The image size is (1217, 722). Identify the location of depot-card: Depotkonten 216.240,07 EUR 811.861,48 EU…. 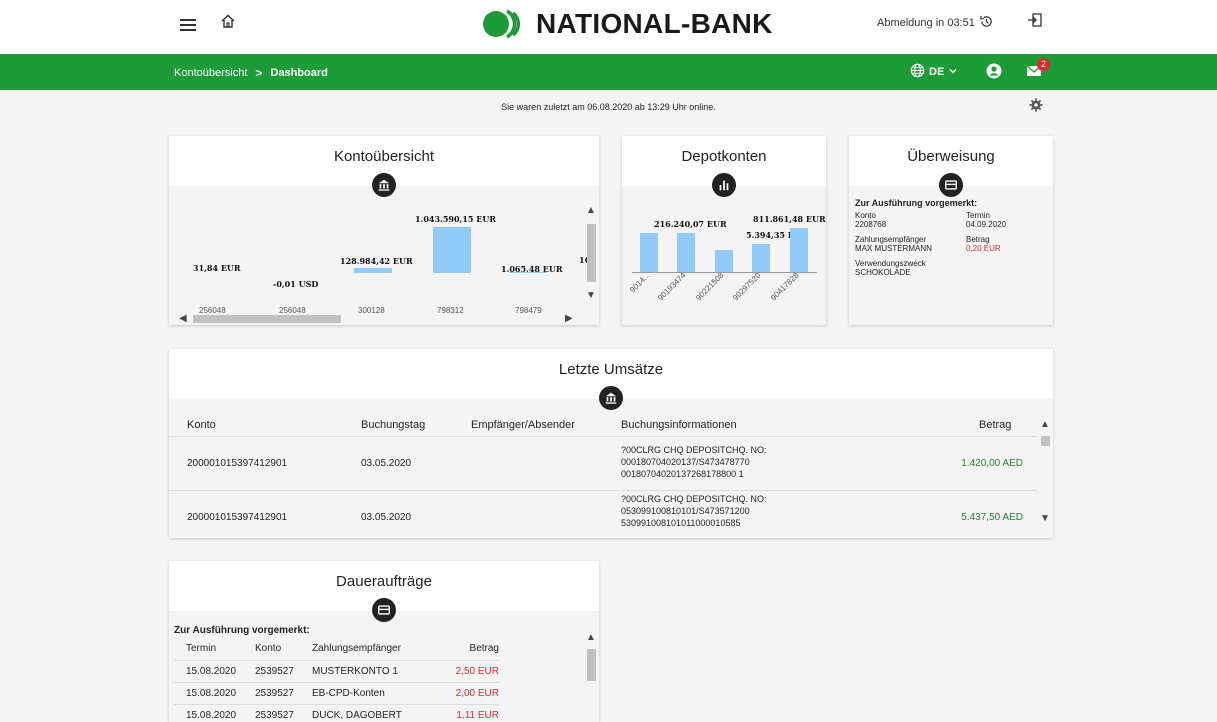
(724, 230).